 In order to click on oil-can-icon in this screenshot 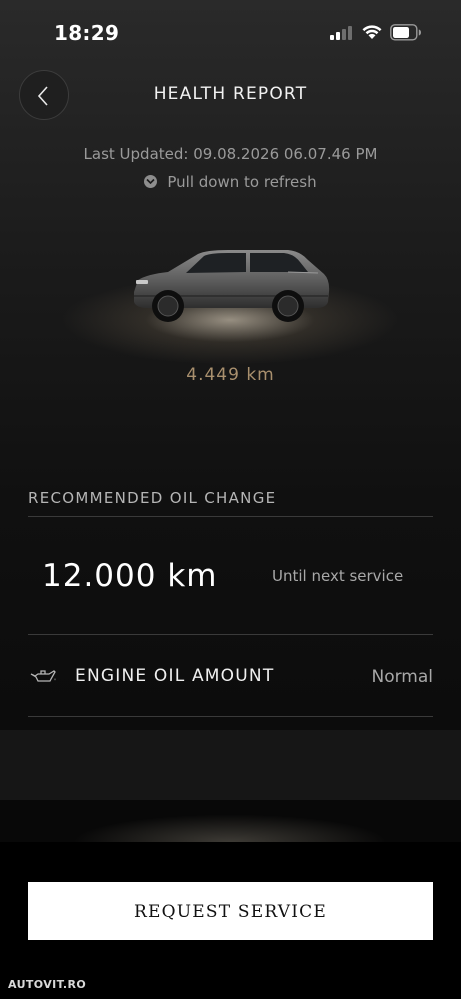, I will do `click(43, 676)`.